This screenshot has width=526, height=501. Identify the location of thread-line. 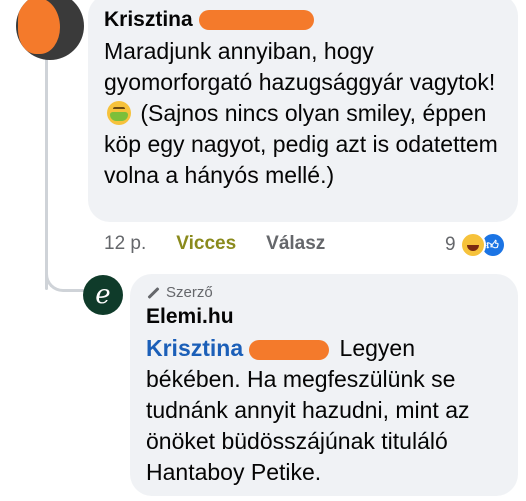
(46, 174).